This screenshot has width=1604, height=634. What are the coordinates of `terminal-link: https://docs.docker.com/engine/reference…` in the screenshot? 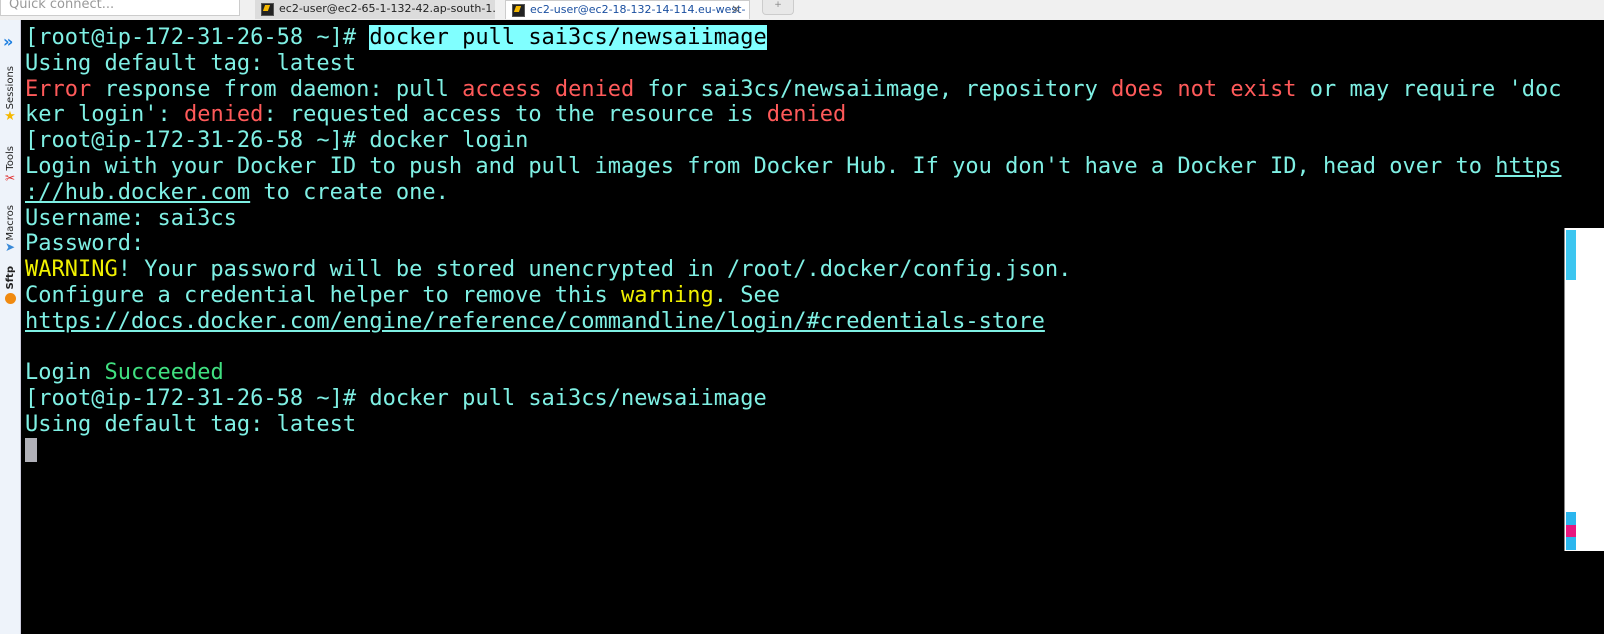 It's located at (535, 321).